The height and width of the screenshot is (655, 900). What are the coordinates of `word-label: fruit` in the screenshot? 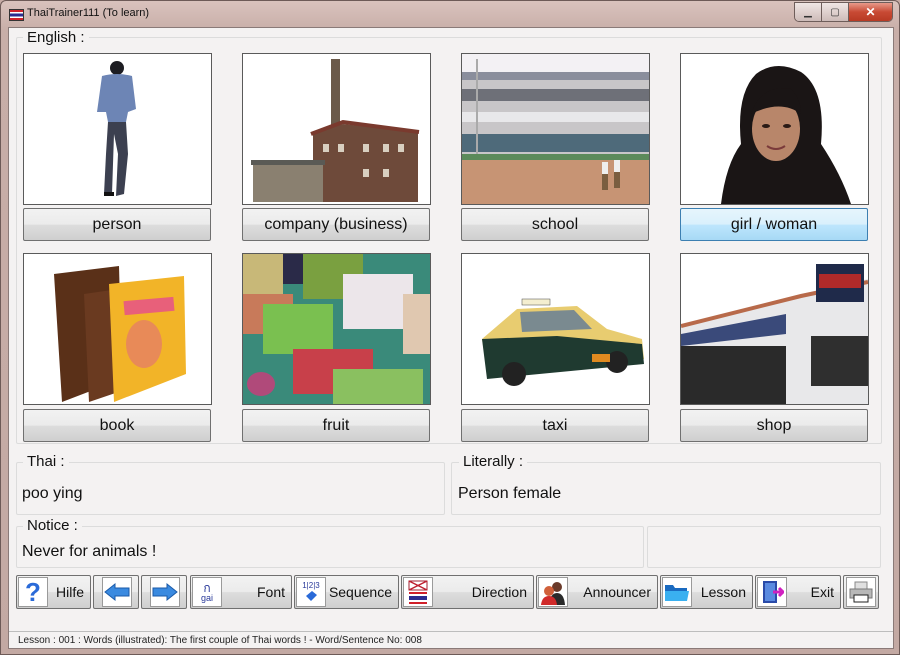 It's located at (336, 425).